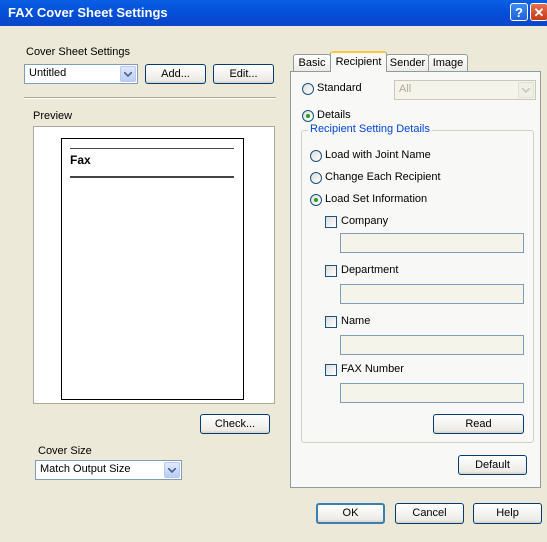 The image size is (547, 542). What do you see at coordinates (81, 74) in the screenshot?
I see `cover-sheet-select: Untitled` at bounding box center [81, 74].